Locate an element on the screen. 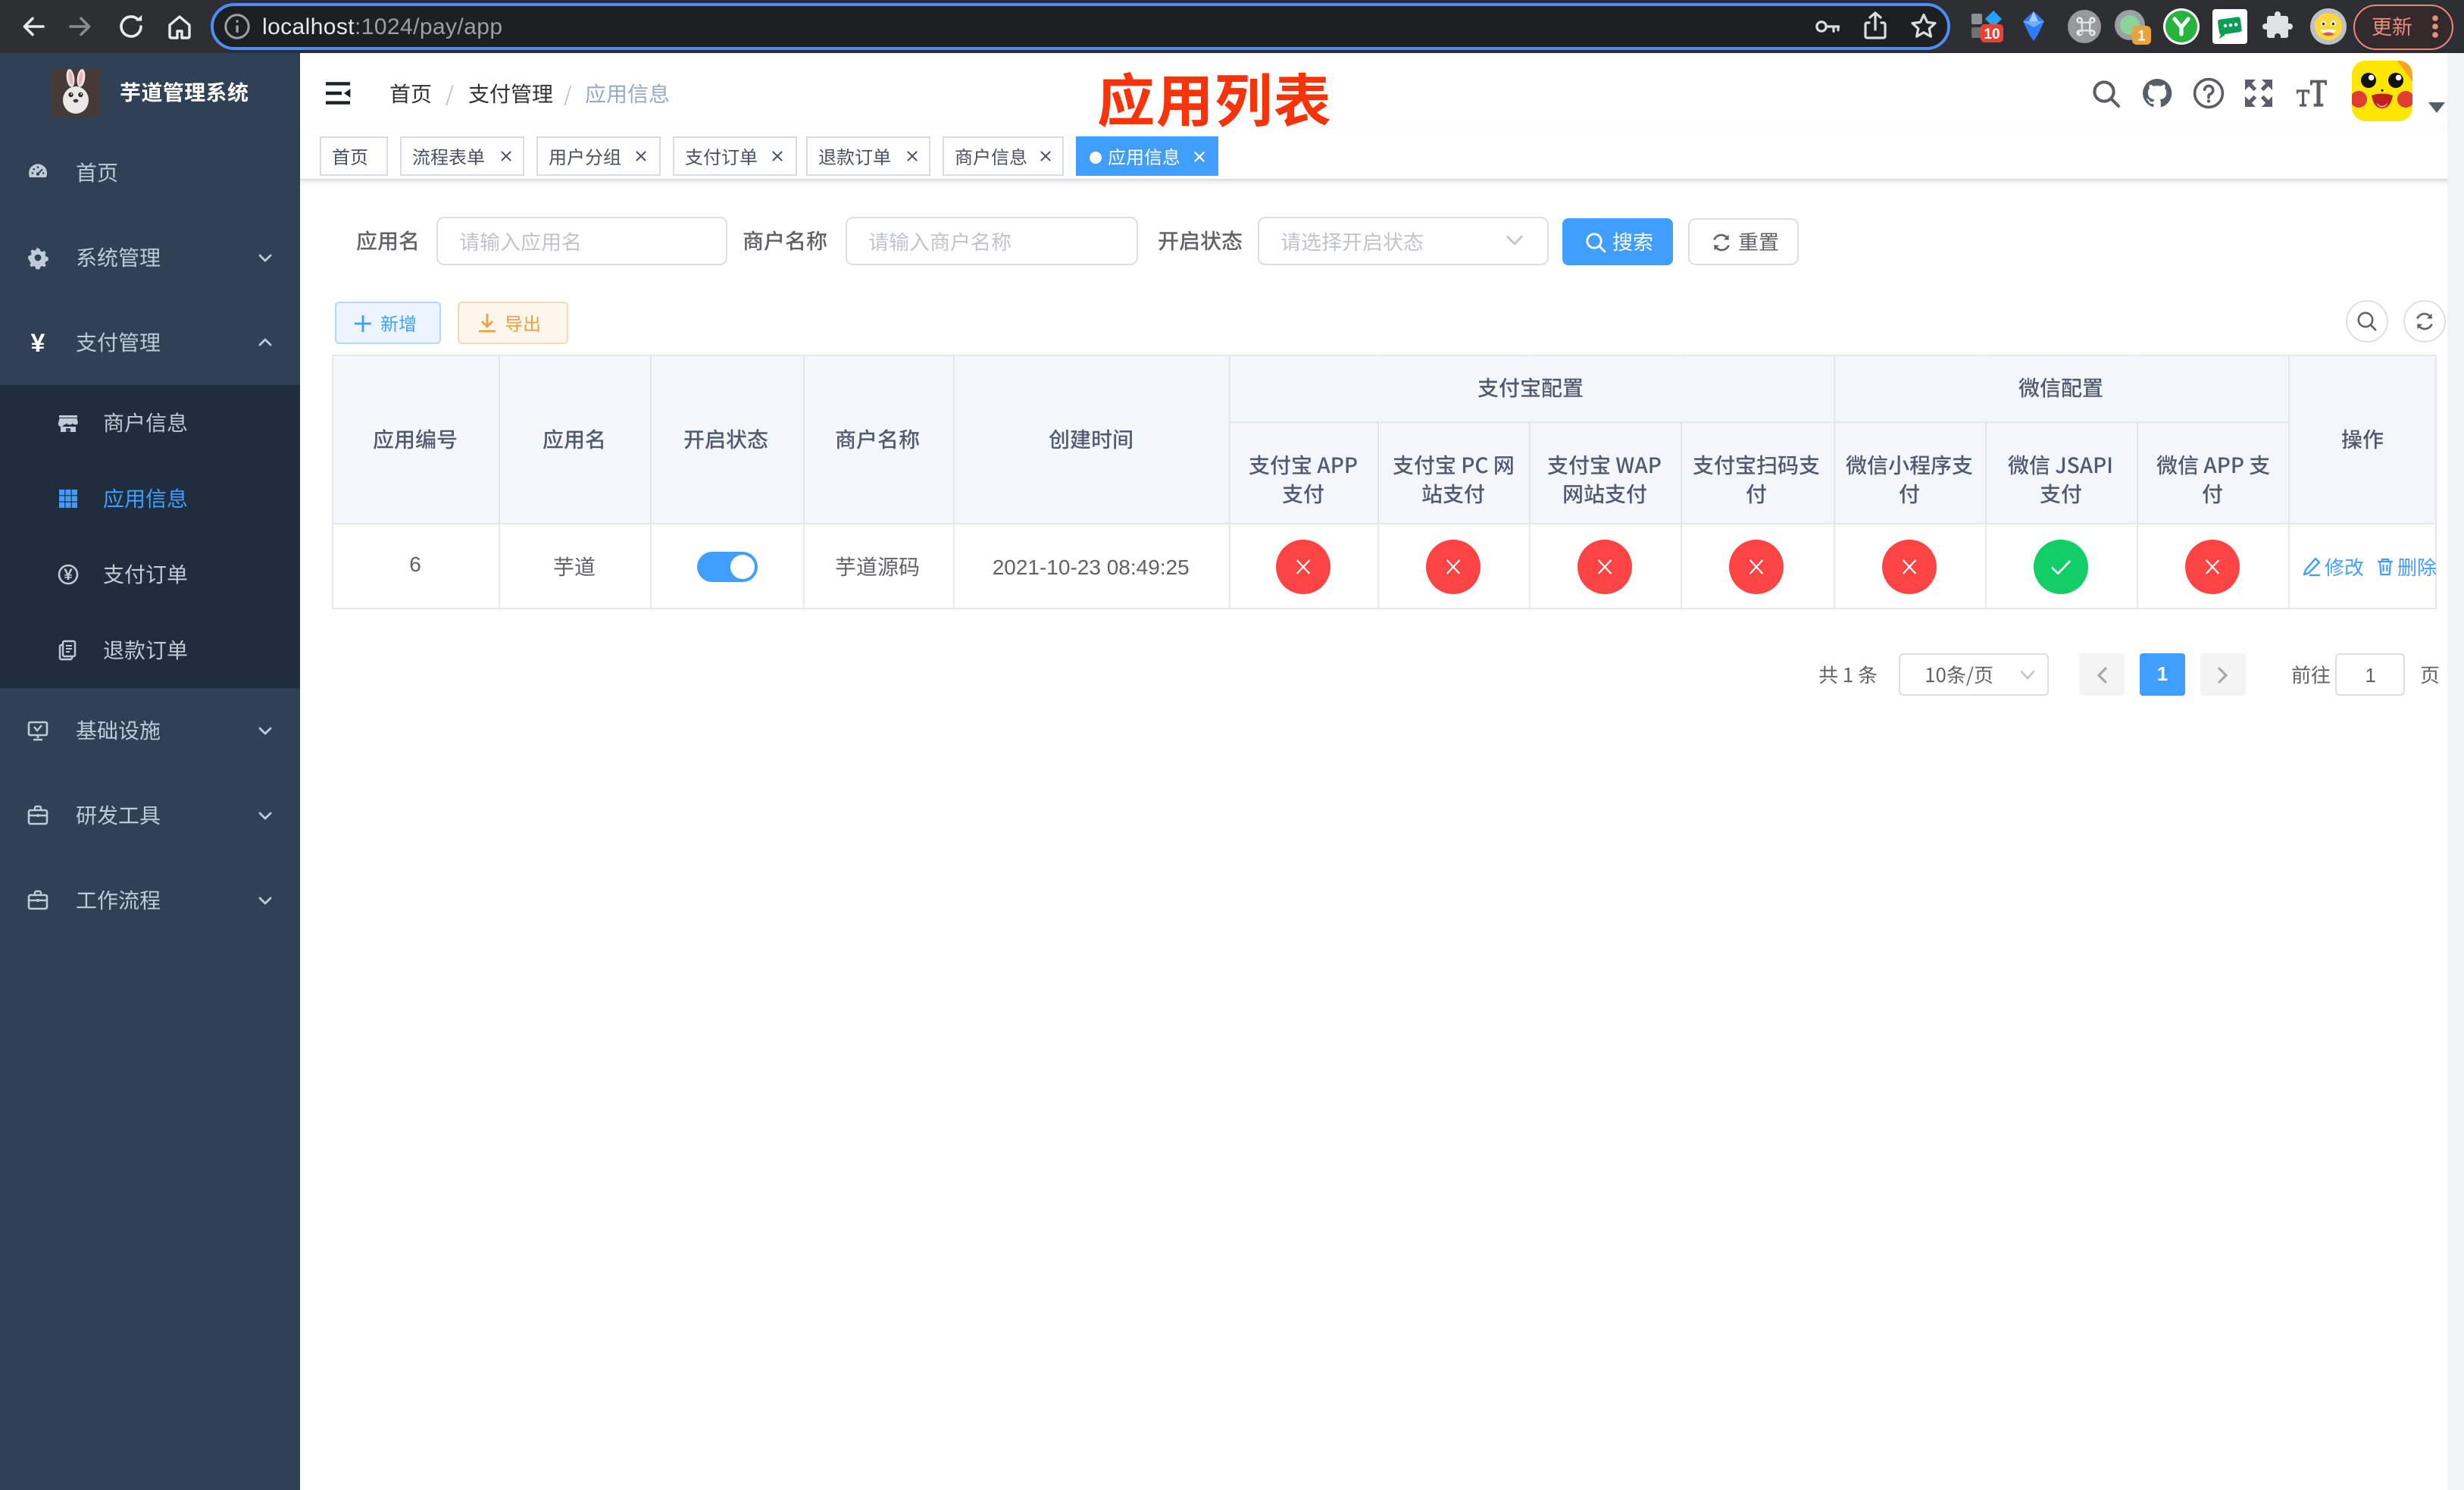  svg-text: 1 is located at coordinates (2141, 37).